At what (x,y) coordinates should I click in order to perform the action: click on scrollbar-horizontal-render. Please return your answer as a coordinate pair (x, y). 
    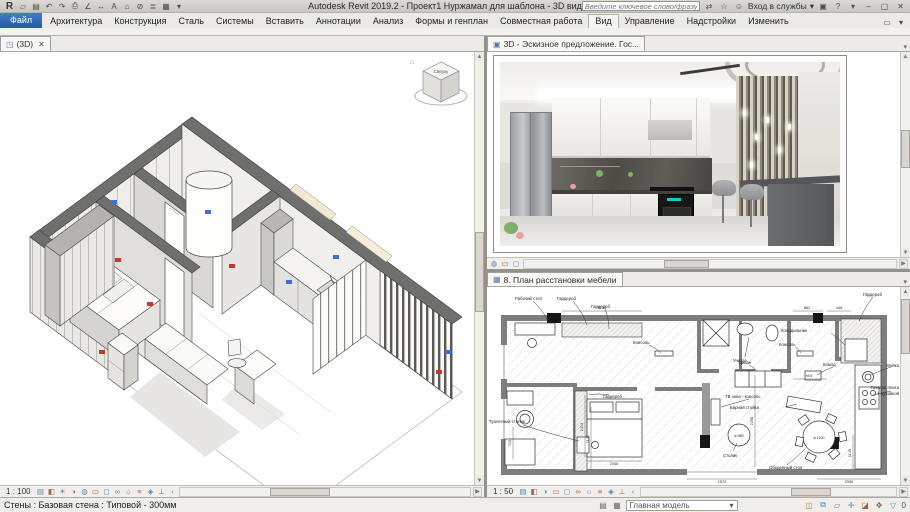
    Looking at the image, I should click on (710, 263).